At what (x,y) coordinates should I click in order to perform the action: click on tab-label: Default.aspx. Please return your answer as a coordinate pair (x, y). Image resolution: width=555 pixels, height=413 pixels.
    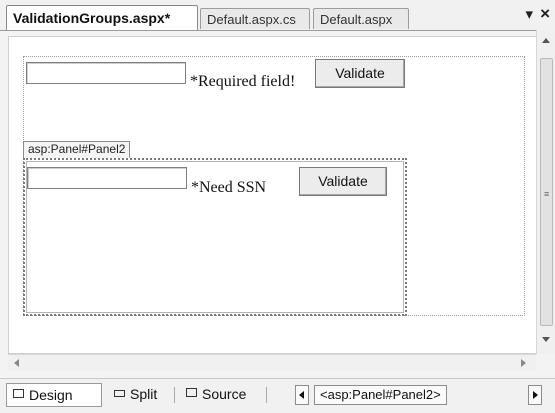
    Looking at the image, I should click on (356, 19).